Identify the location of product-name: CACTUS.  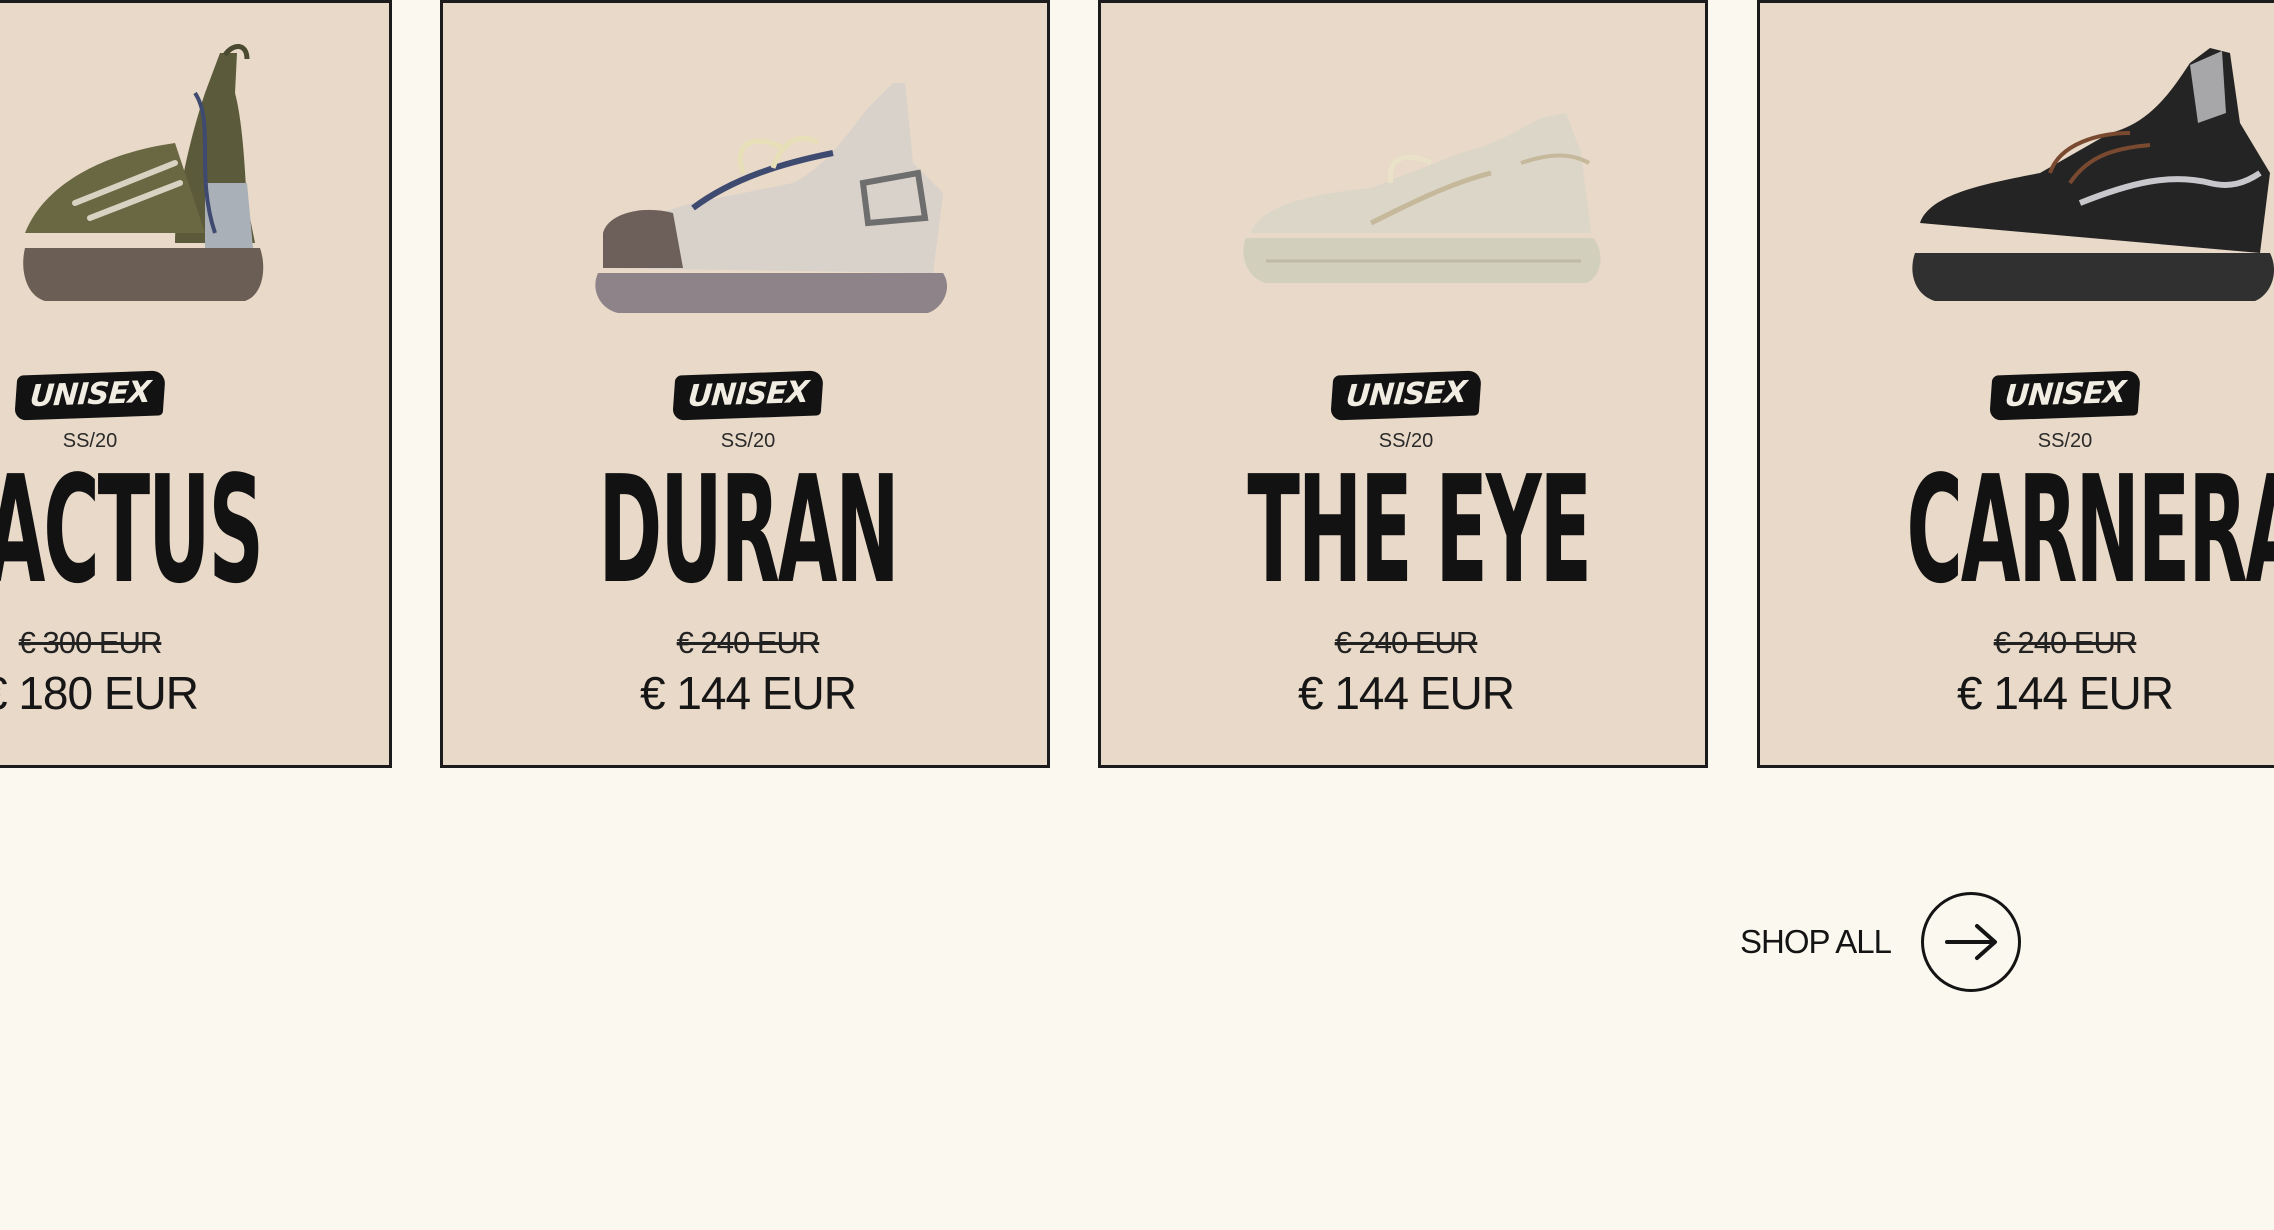
(132, 530).